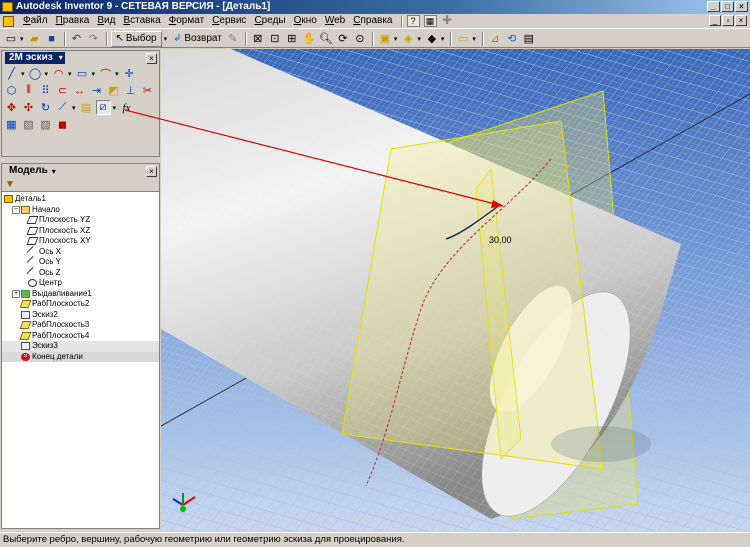 The height and width of the screenshot is (547, 750). I want to click on tree-item: Плоскость YZ, so click(80, 220).